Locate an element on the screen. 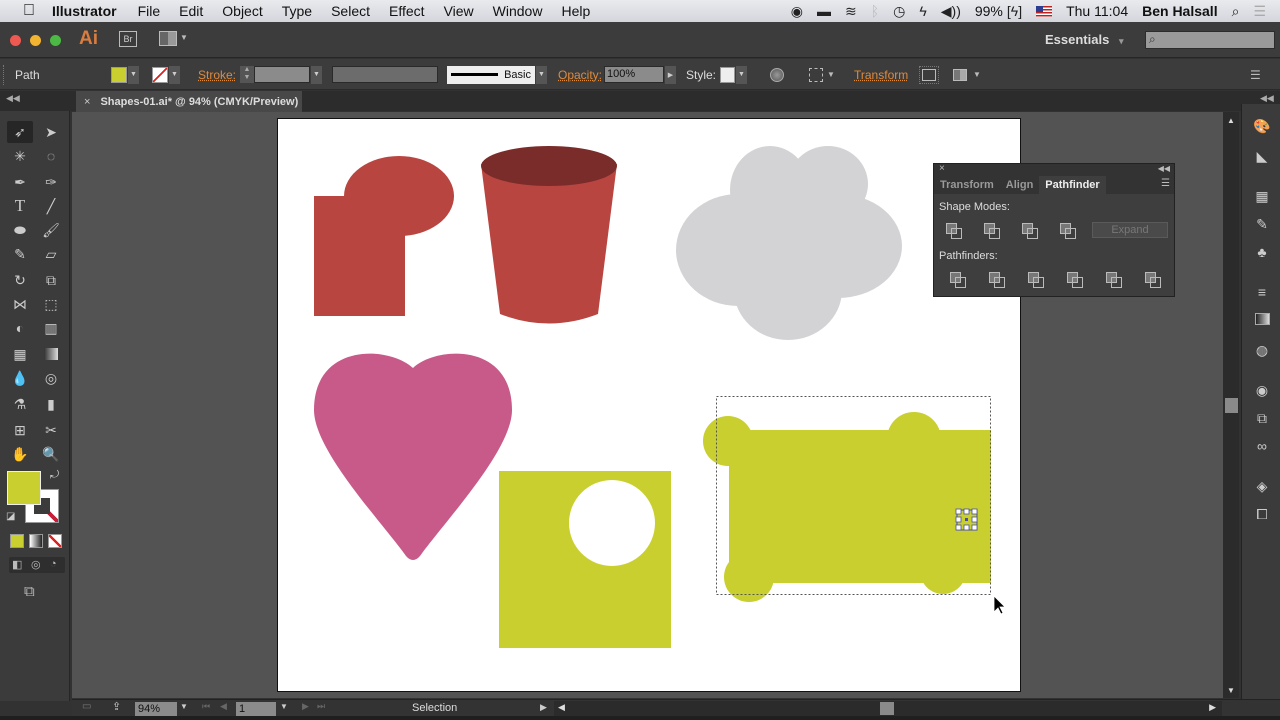 The width and height of the screenshot is (1280, 720). stroke-weight-dropdown-icon: ▼ is located at coordinates (316, 74).